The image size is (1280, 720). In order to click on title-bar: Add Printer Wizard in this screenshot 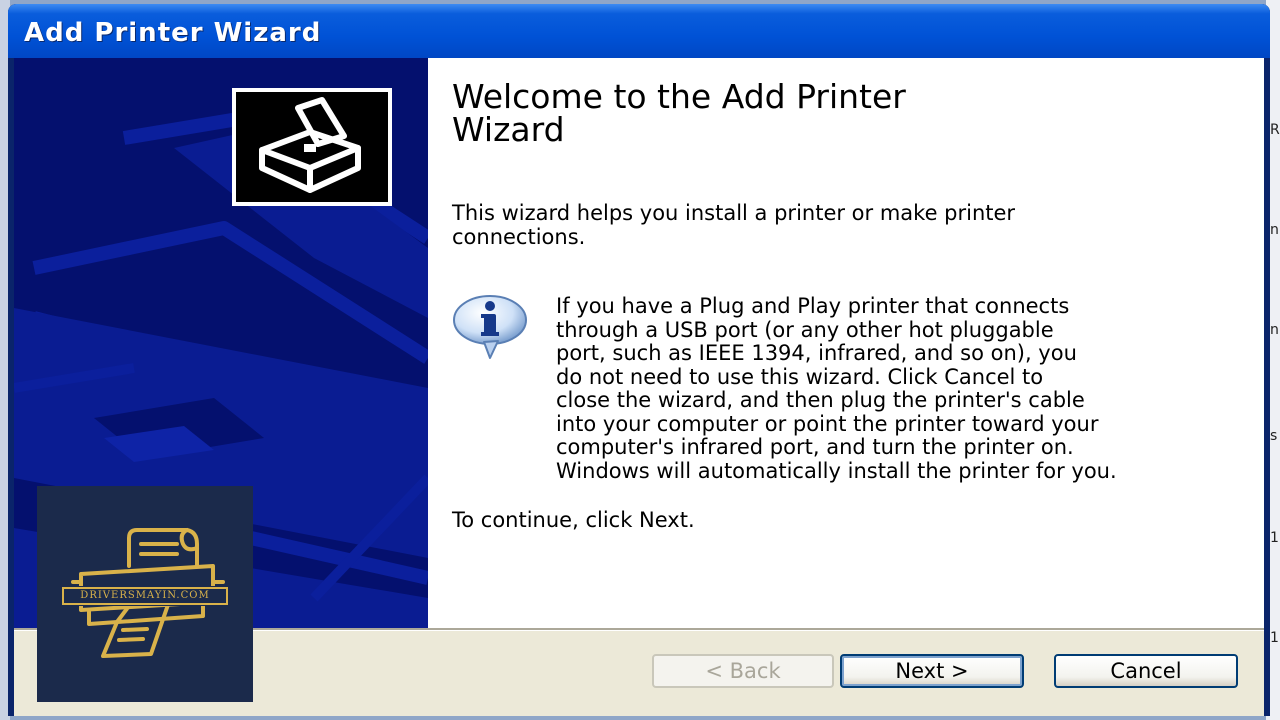, I will do `click(639, 31)`.